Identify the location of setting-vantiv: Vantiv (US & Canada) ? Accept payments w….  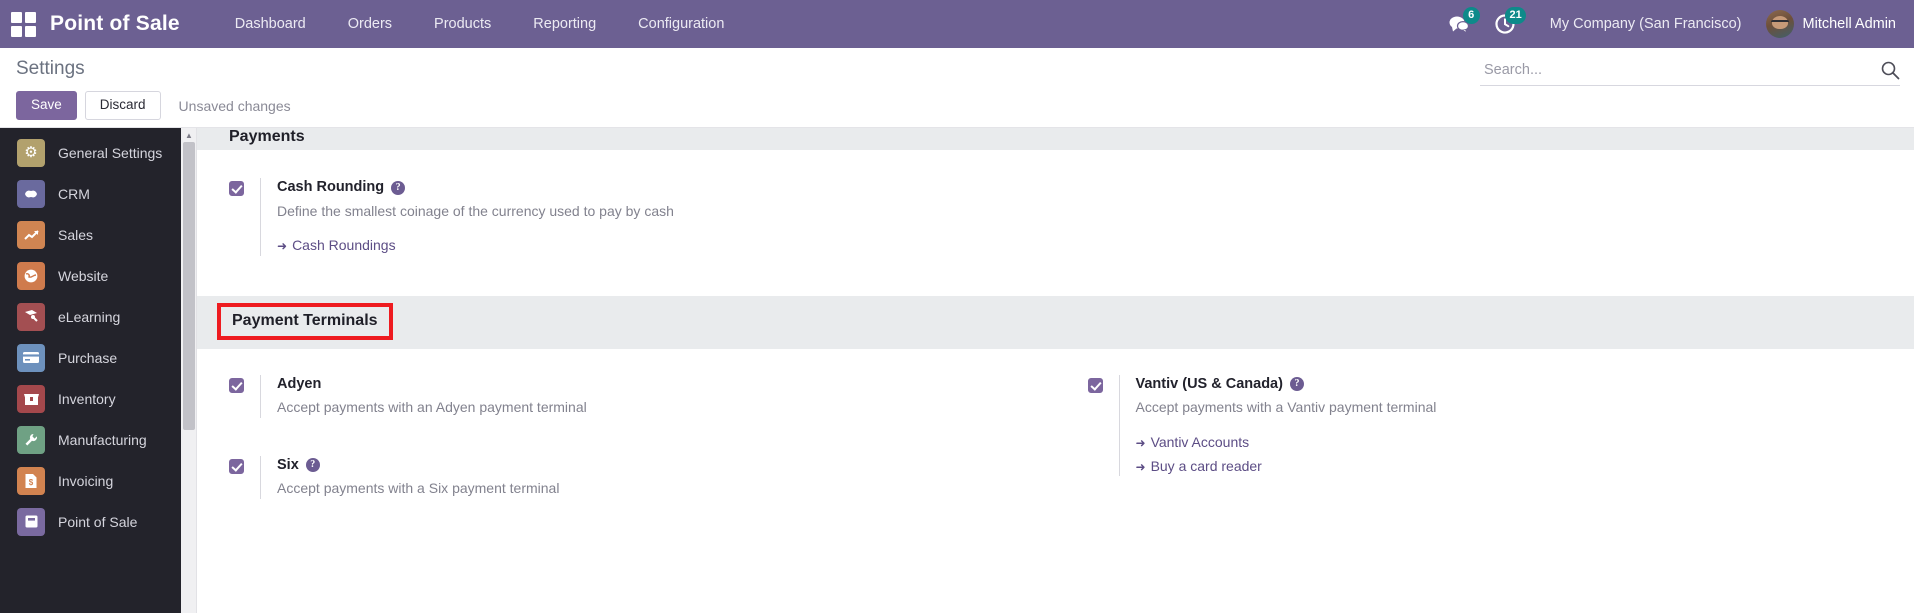
(1489, 425).